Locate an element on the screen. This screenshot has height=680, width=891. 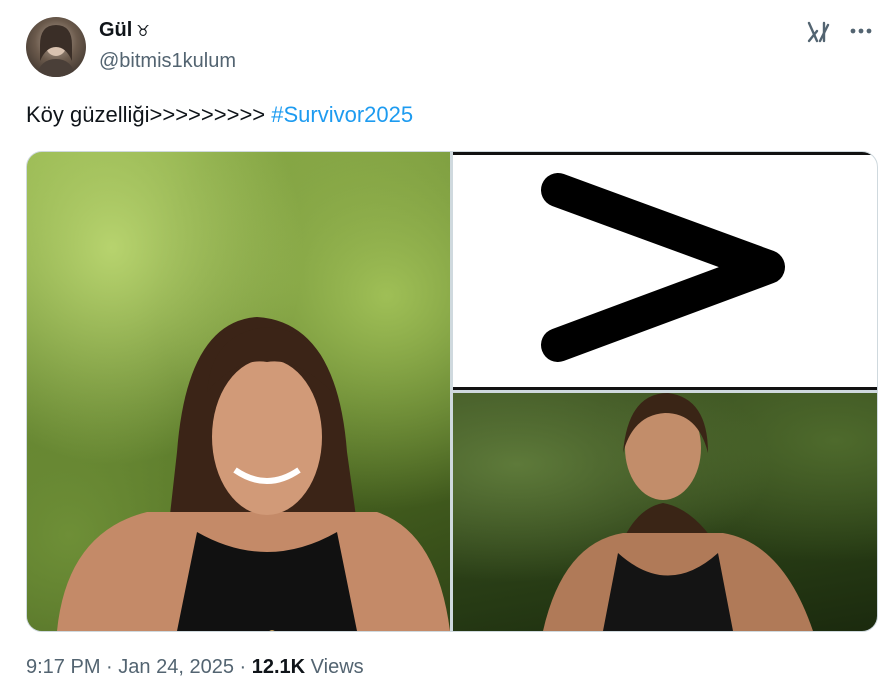
tweet-meta: 9:17 PM · Jan 24, 2025 · 12.1K Views is located at coordinates (195, 667).